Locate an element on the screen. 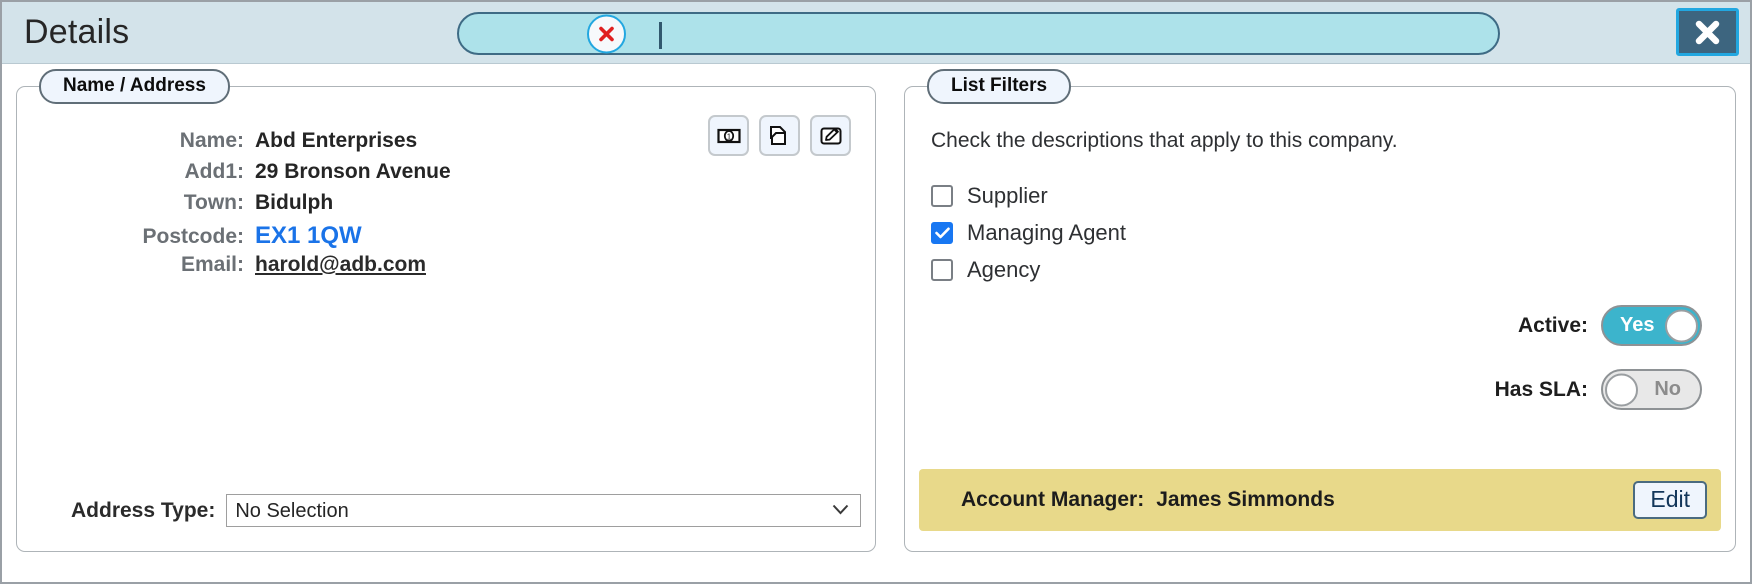 This screenshot has width=1752, height=584. checkbox-managing-agent is located at coordinates (942, 232).